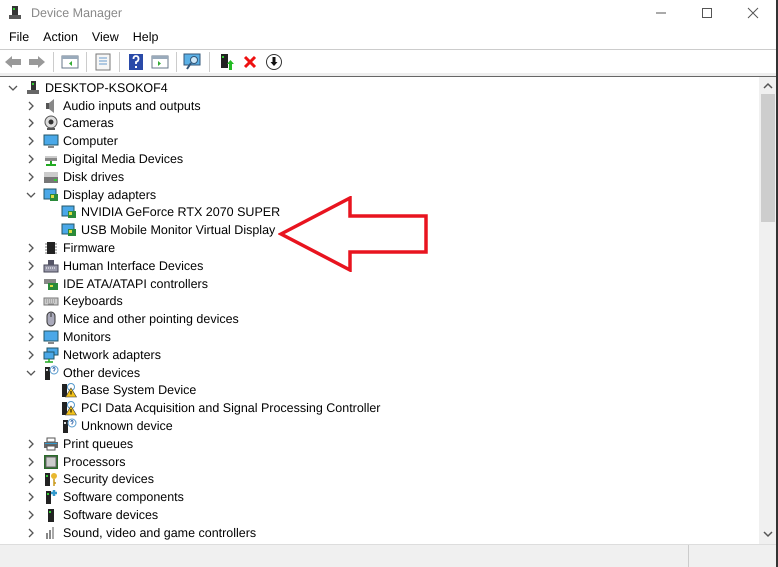 This screenshot has height=567, width=778. What do you see at coordinates (133, 266) in the screenshot?
I see `tree-item: Human Interface Devices` at bounding box center [133, 266].